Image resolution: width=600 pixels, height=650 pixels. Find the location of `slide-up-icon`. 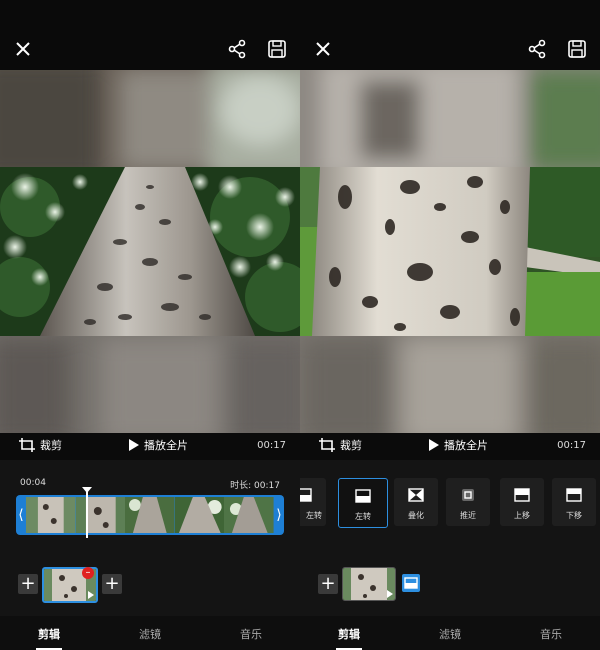

slide-up-icon is located at coordinates (522, 495).